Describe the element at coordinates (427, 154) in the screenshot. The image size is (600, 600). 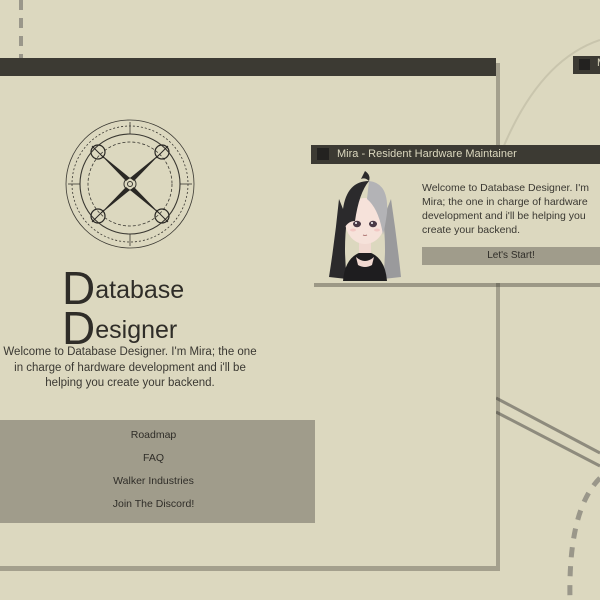
I see `dialog-title: Mira - Resident Hardware Maintainer` at that location.